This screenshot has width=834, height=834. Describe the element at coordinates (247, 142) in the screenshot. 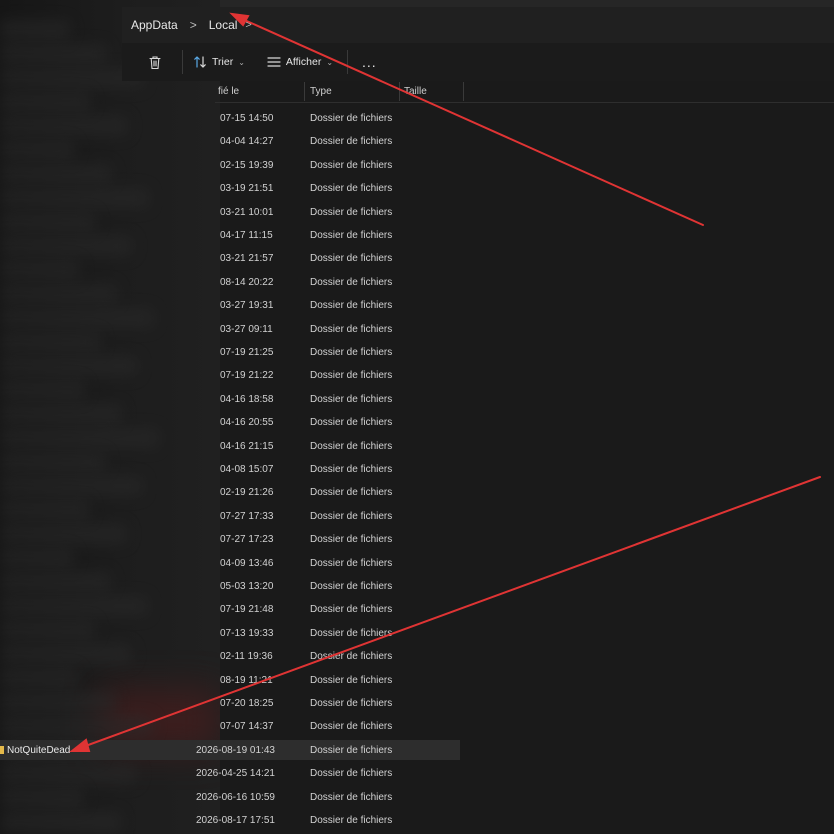

I see `file-modified-date: 04-04 14:27` at that location.